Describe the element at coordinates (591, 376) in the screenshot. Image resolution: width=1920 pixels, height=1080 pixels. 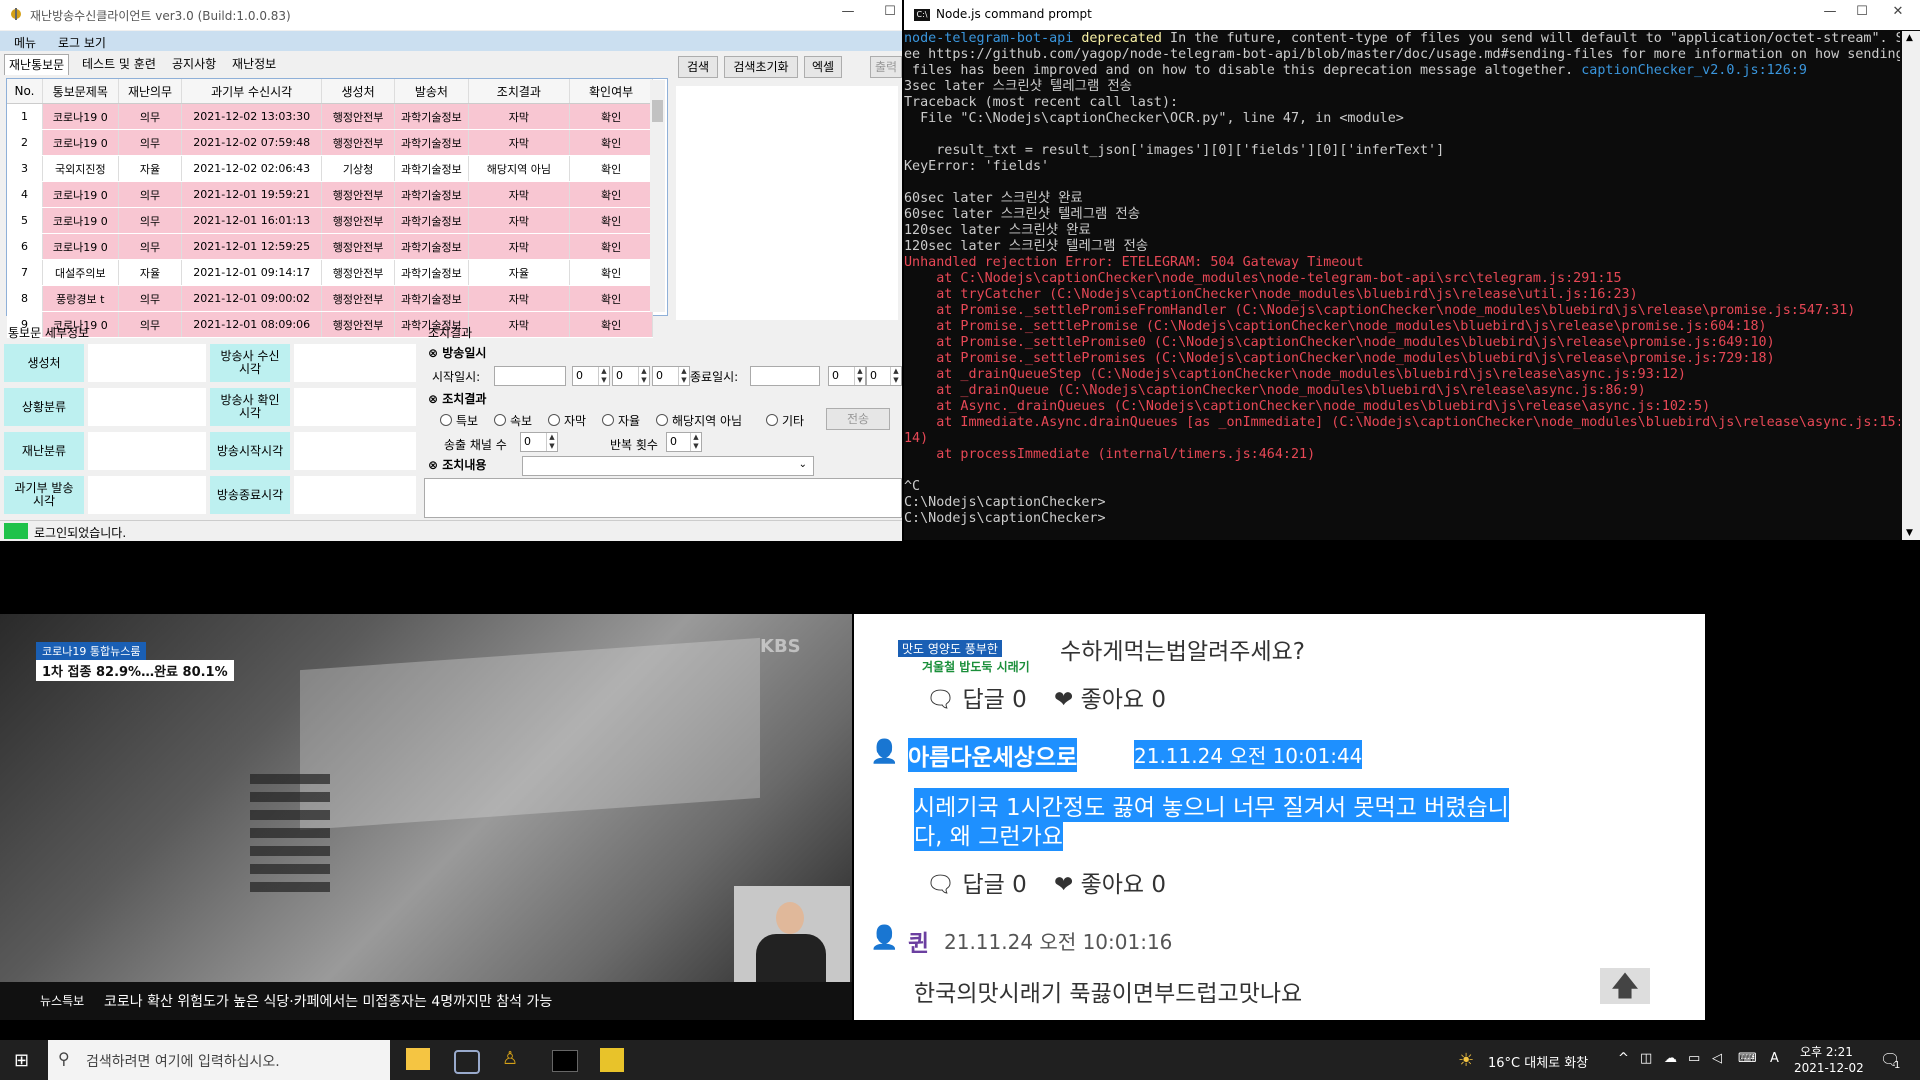
I see `start-hour-stepper: 0 ▲ ▼` at that location.